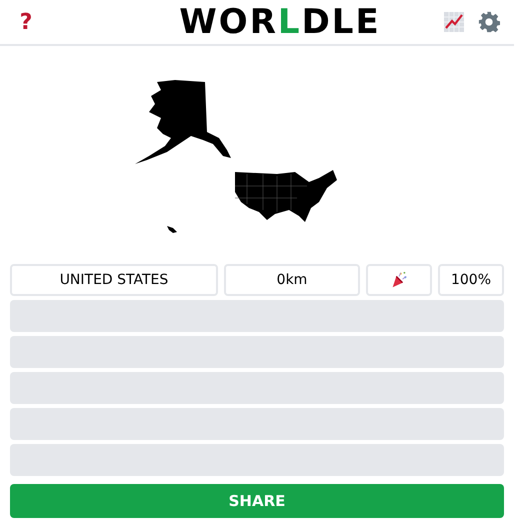 This screenshot has height=528, width=524. What do you see at coordinates (26, 22) in the screenshot?
I see `help-button: ?` at bounding box center [26, 22].